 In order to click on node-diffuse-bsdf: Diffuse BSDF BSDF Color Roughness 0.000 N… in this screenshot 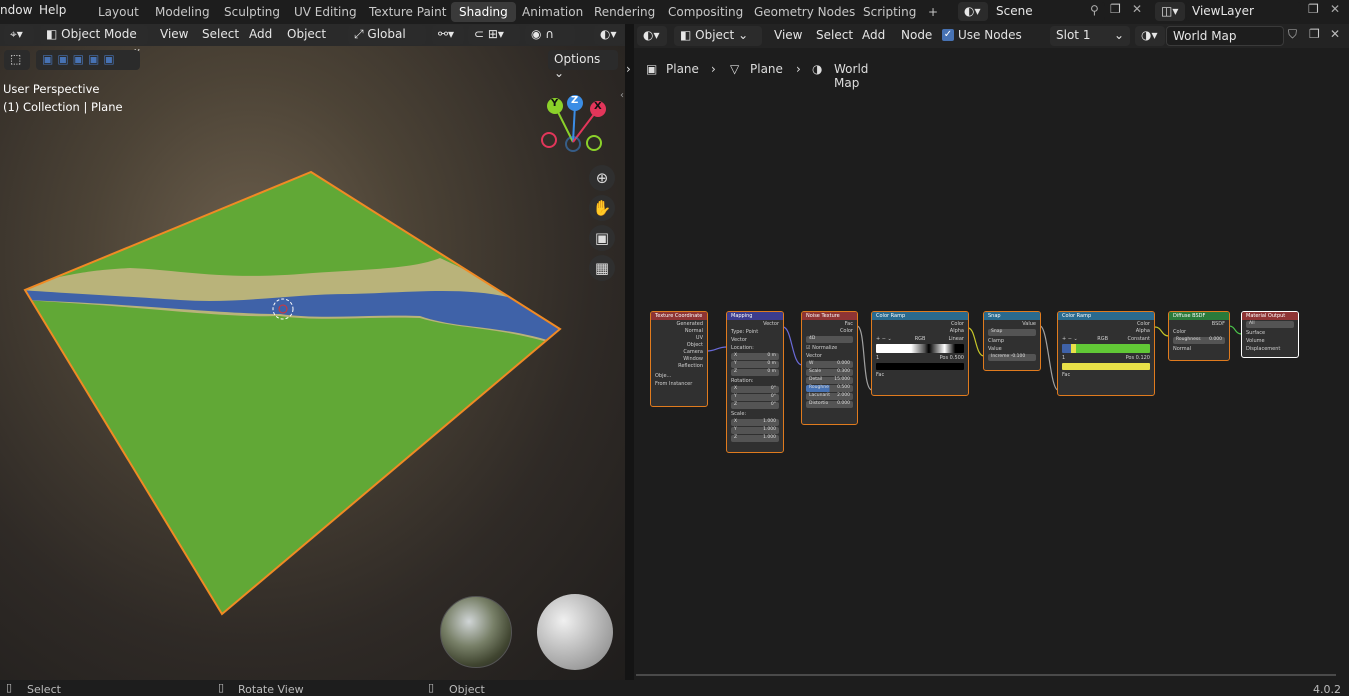, I will do `click(1199, 336)`.